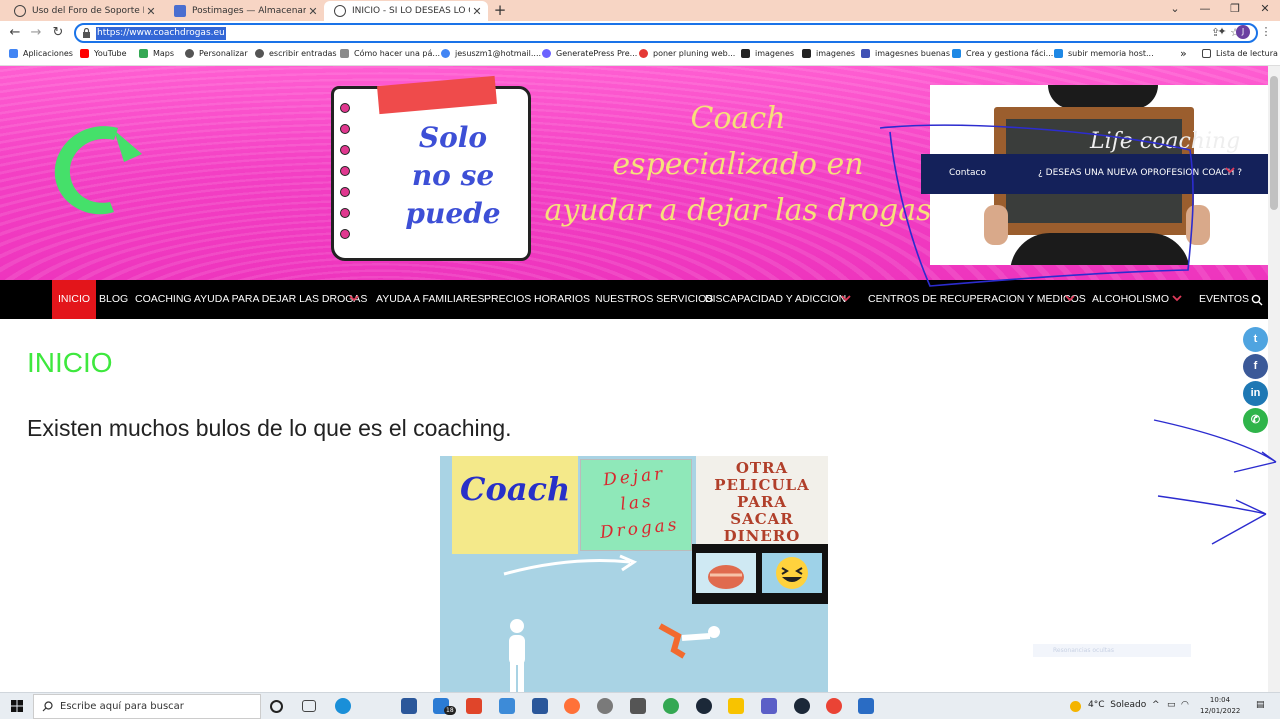 The image size is (1280, 719). What do you see at coordinates (1171, 705) in the screenshot?
I see `battery-icon: ▭` at bounding box center [1171, 705].